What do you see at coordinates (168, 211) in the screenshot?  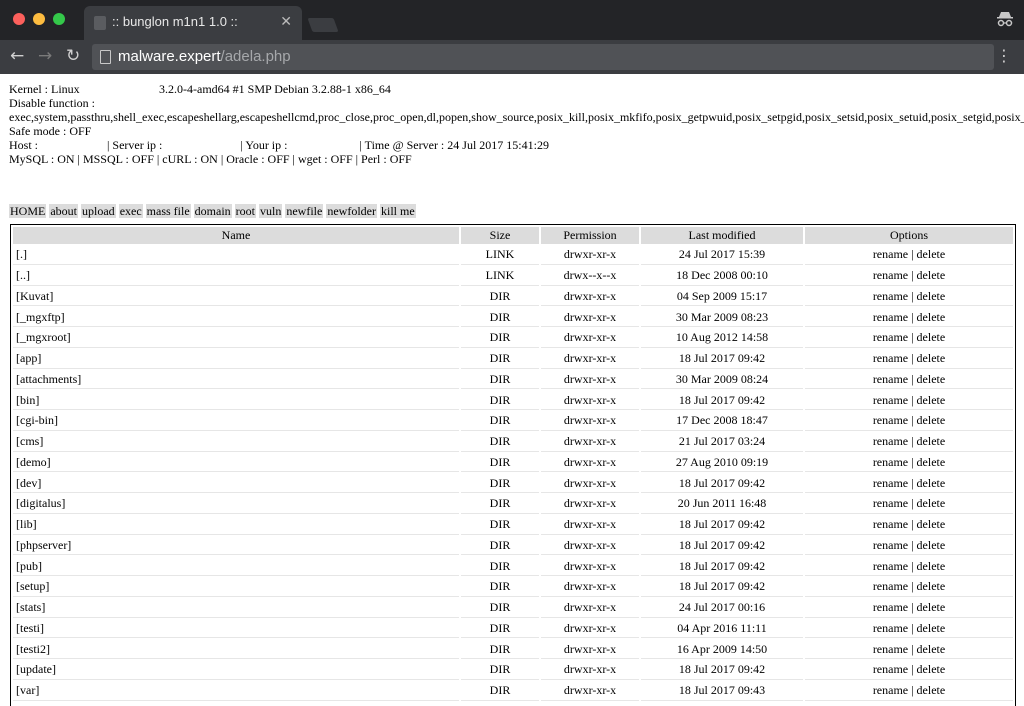 I see `menu-mass-file: mass file` at bounding box center [168, 211].